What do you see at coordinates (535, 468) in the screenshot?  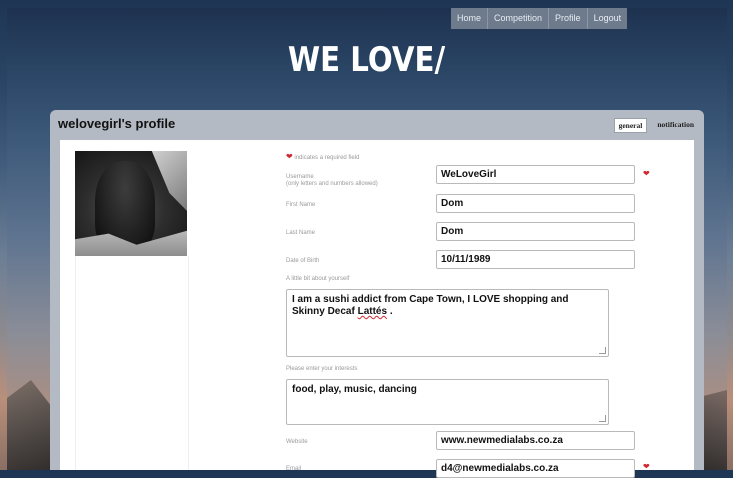 I see `email-field: d4@newmedialabs.co.za` at bounding box center [535, 468].